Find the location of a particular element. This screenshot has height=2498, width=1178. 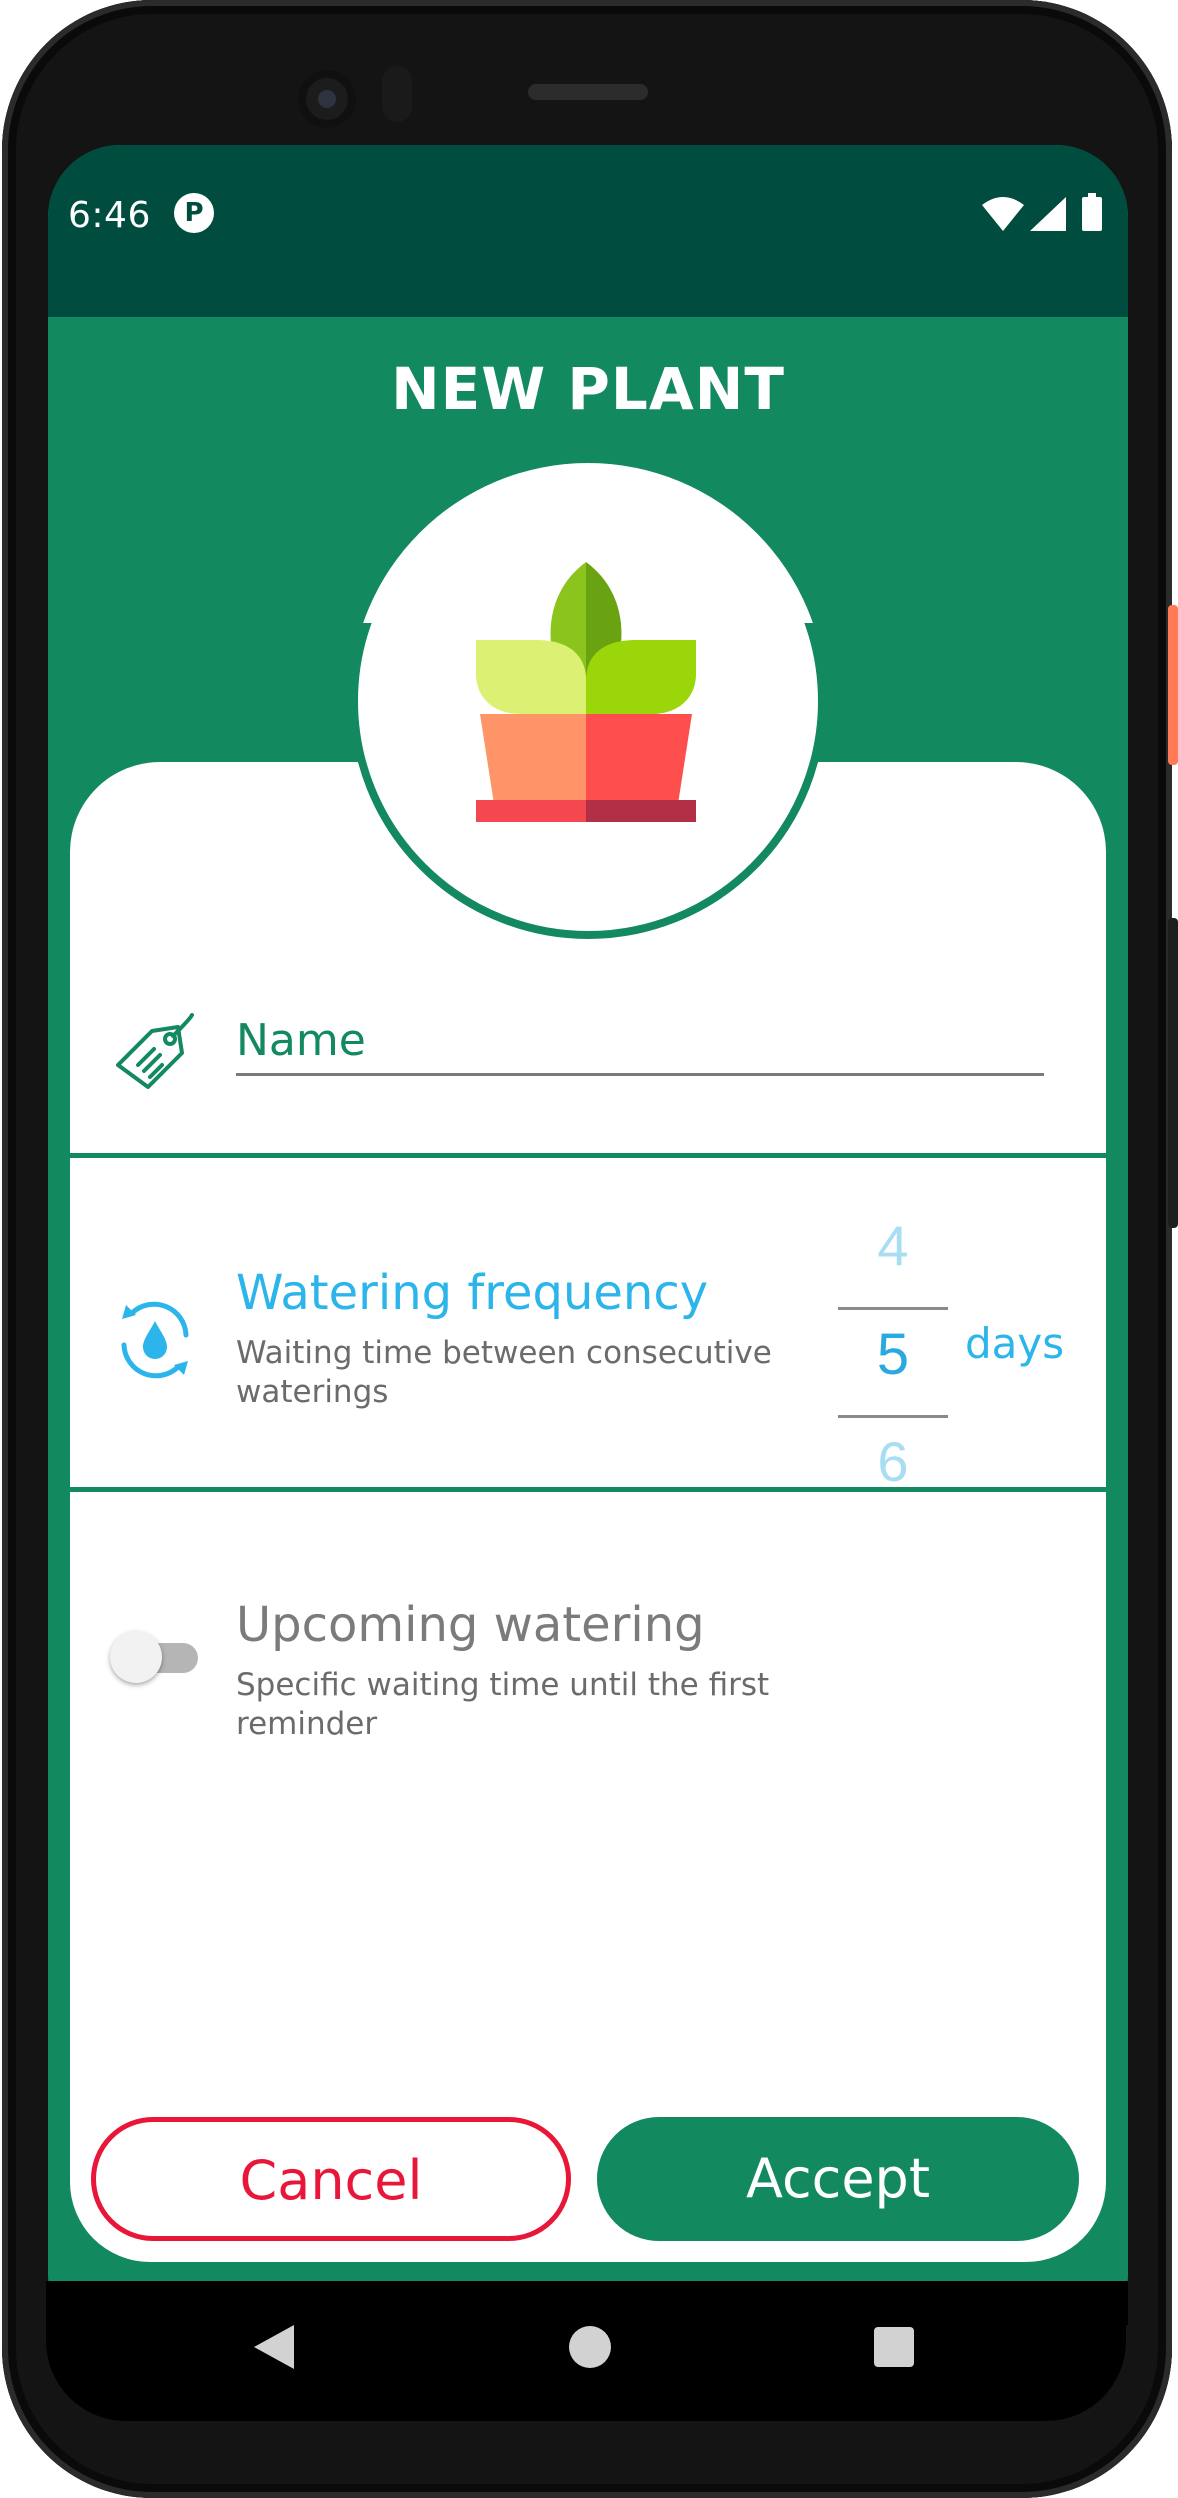

tag-icon is located at coordinates (155, 1051).